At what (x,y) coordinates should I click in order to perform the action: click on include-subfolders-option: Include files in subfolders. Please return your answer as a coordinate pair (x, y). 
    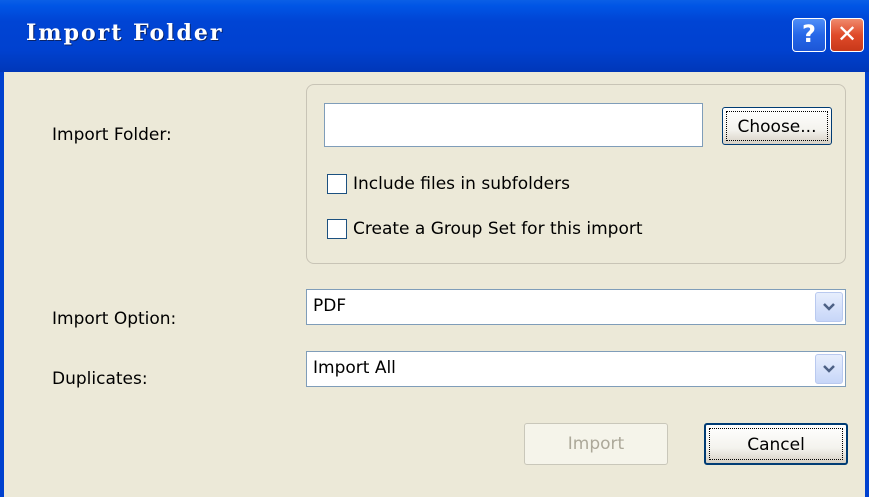
    Looking at the image, I should click on (448, 184).